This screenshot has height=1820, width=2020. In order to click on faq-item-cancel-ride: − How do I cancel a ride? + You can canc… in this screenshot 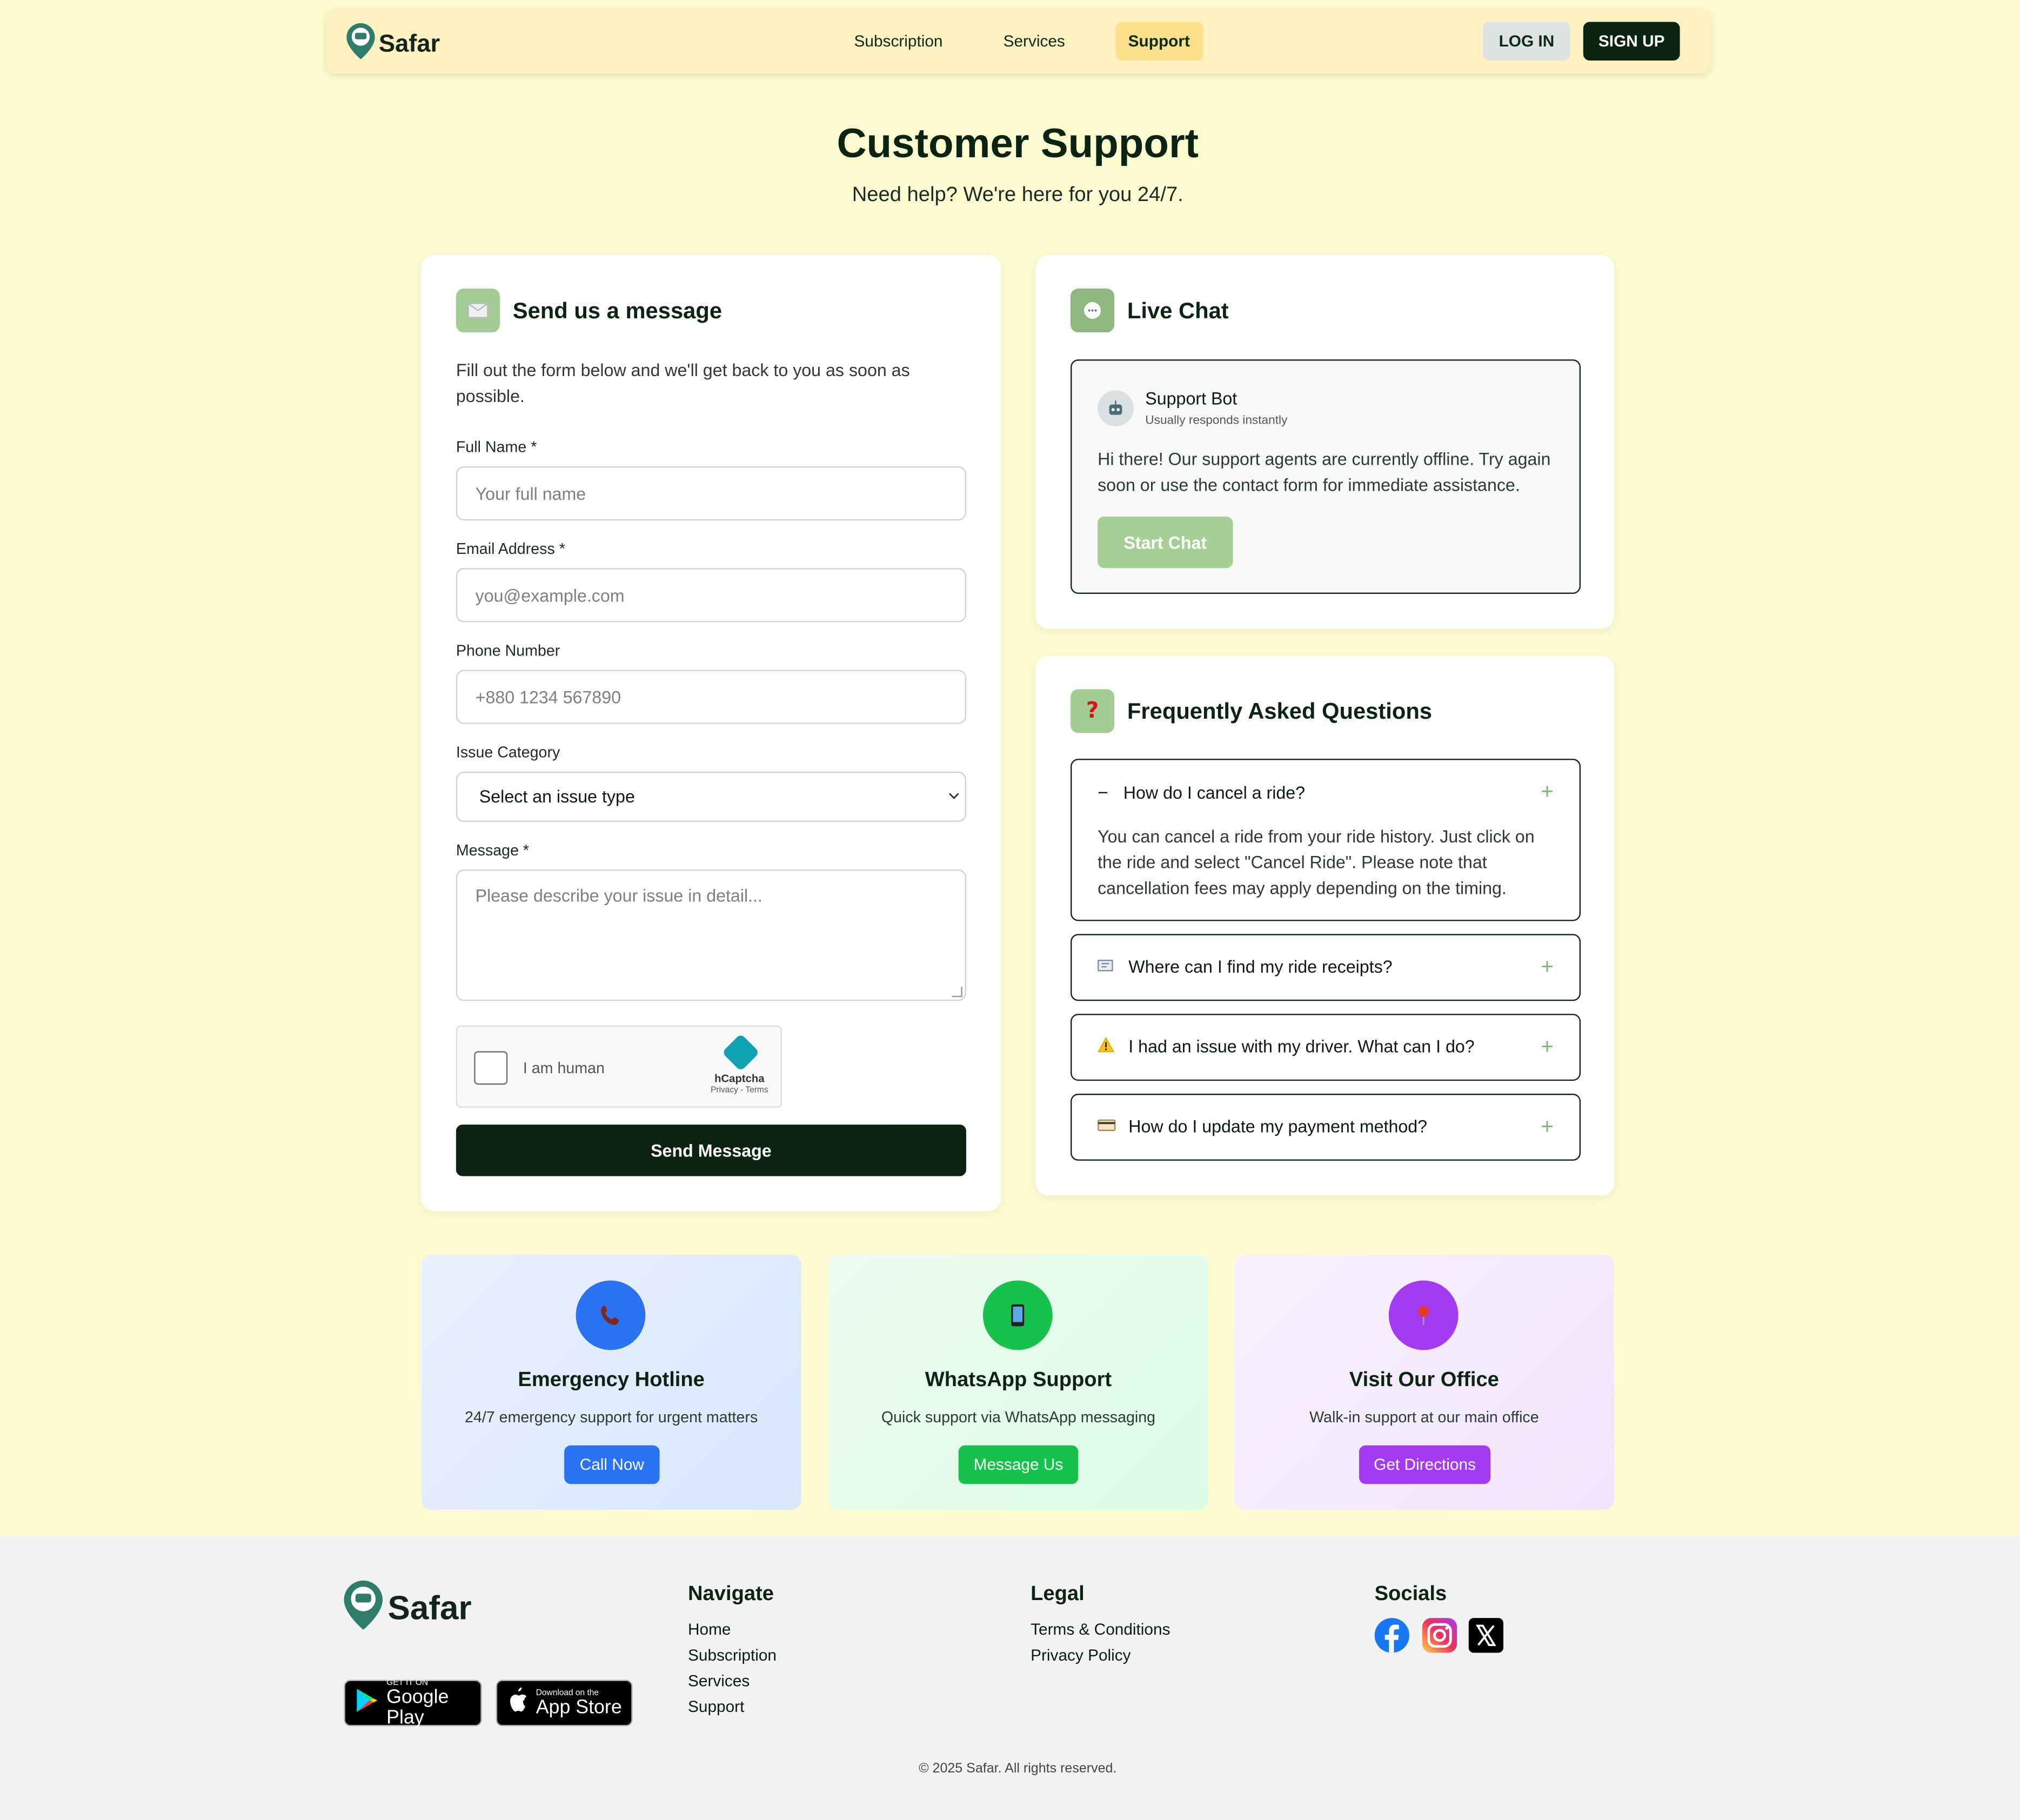, I will do `click(1326, 840)`.